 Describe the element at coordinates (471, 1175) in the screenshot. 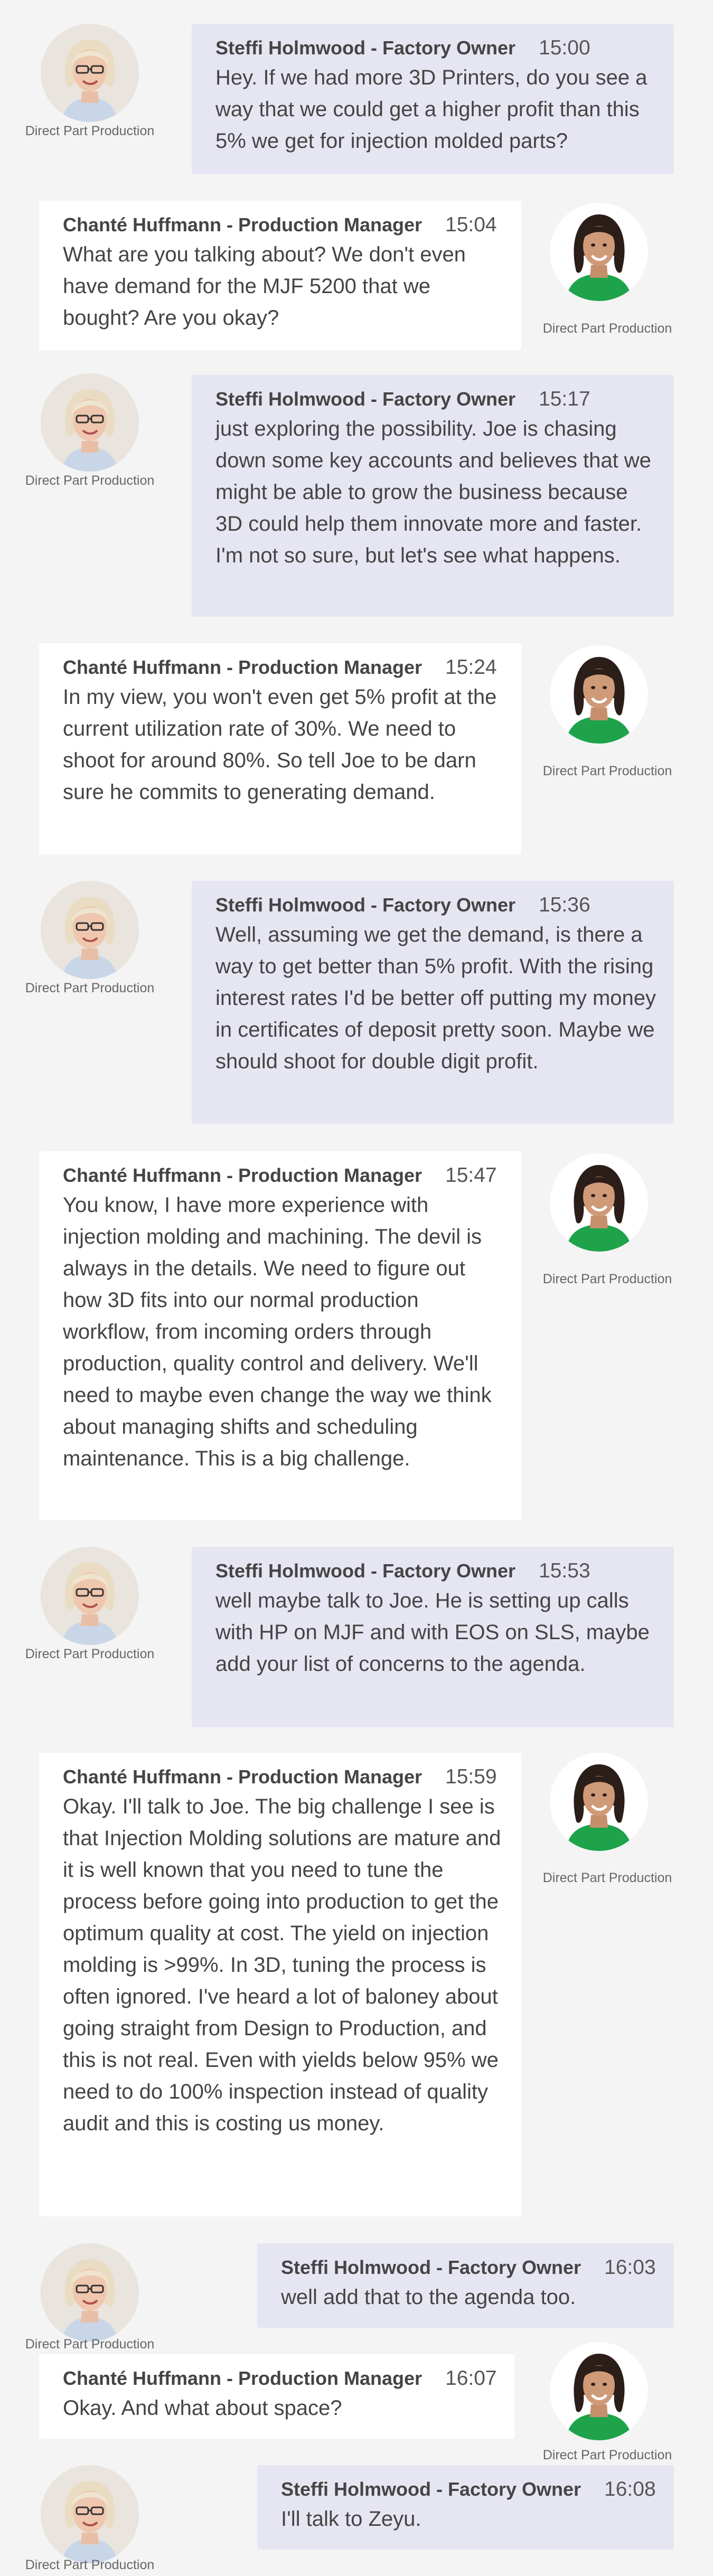

I see `timestamp: 15:47` at that location.